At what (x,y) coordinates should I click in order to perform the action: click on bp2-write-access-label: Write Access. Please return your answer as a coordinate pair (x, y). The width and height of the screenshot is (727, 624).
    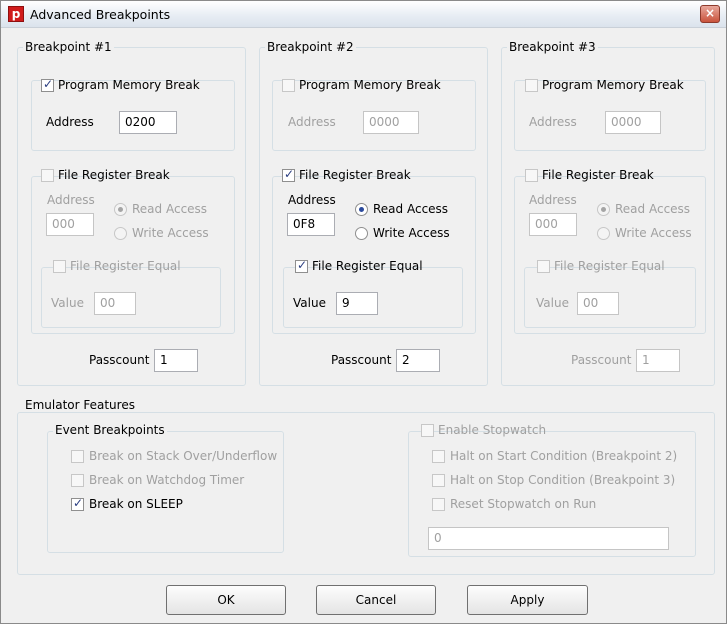
    Looking at the image, I should click on (411, 233).